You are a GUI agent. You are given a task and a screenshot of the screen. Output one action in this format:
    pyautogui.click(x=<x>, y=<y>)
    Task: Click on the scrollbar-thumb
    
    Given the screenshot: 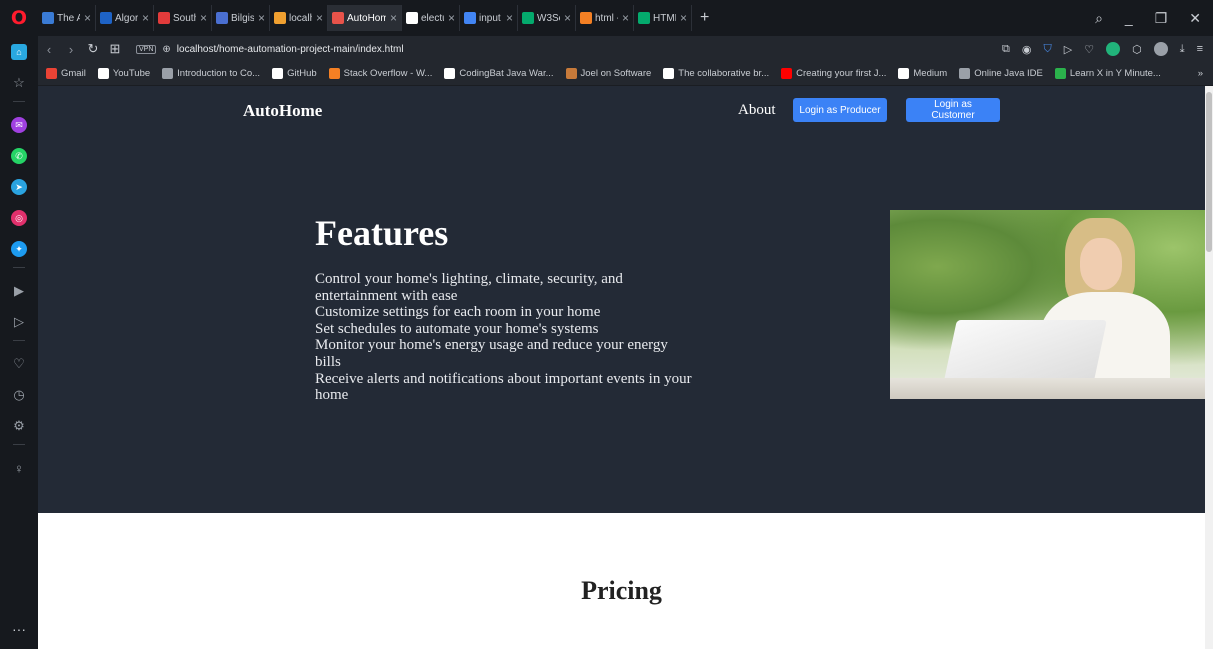 What is the action you would take?
    pyautogui.click(x=1209, y=172)
    